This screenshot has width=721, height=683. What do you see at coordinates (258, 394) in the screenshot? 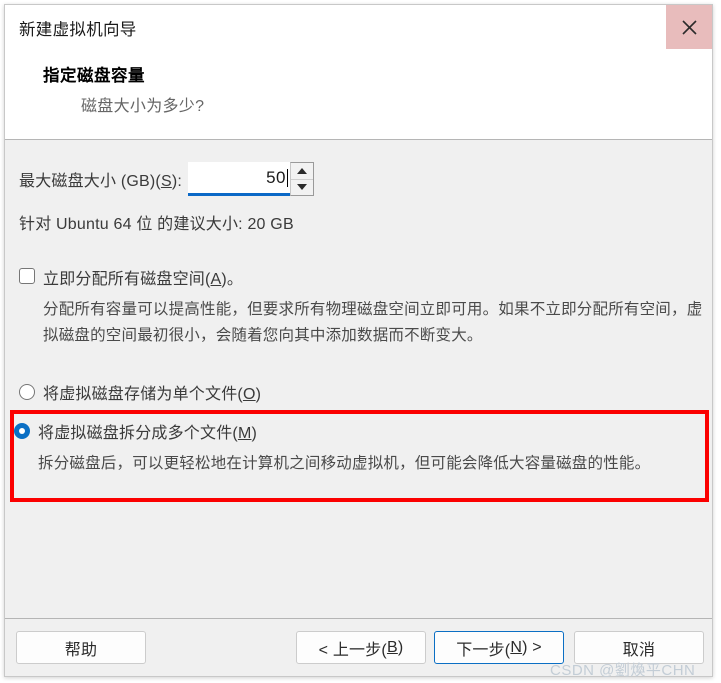
I see `store-single-file-label-tail: )` at bounding box center [258, 394].